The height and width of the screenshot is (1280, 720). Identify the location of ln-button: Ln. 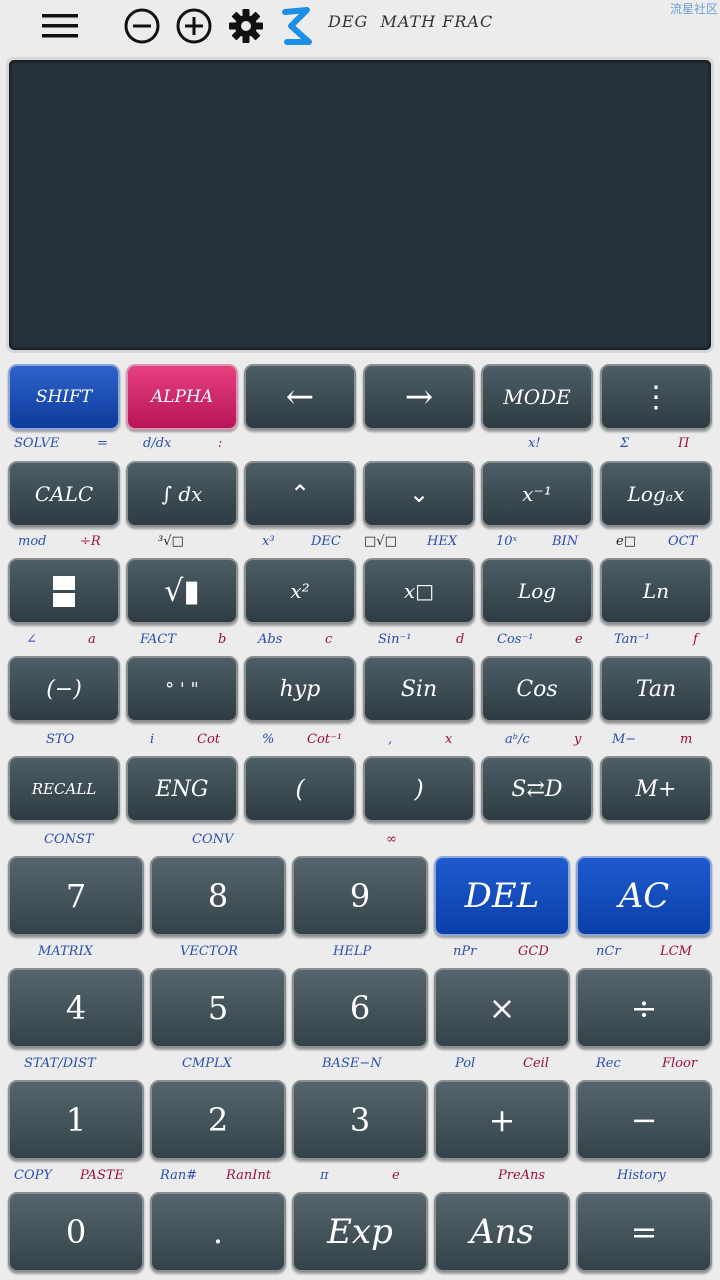
(656, 591).